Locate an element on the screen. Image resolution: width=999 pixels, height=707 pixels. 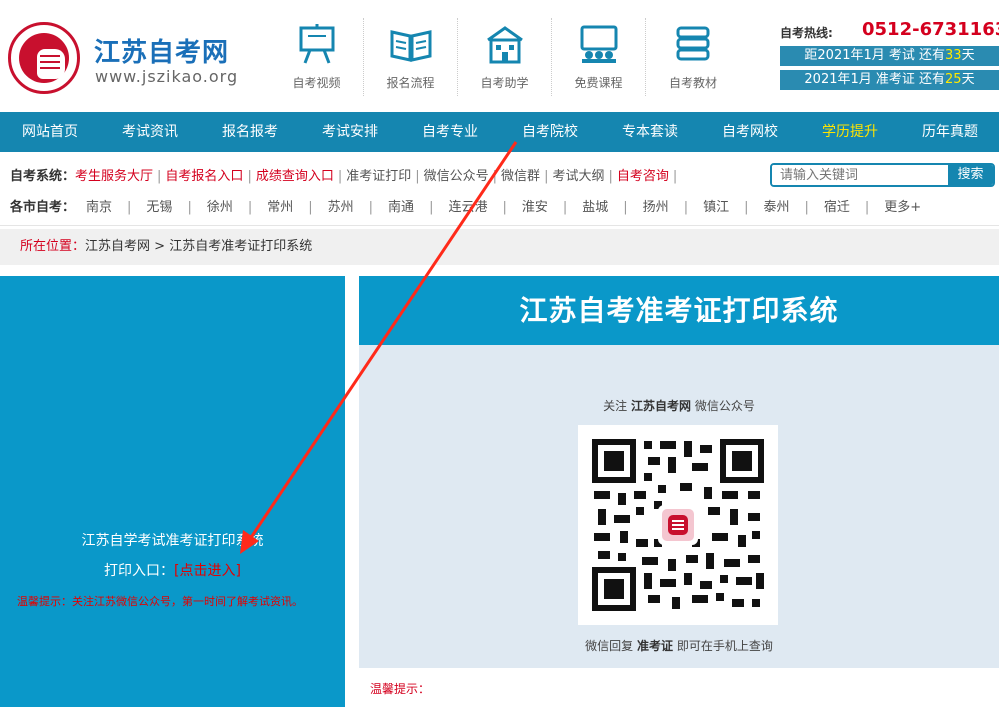
nav-majors: 自考专业 is located at coordinates (450, 132).